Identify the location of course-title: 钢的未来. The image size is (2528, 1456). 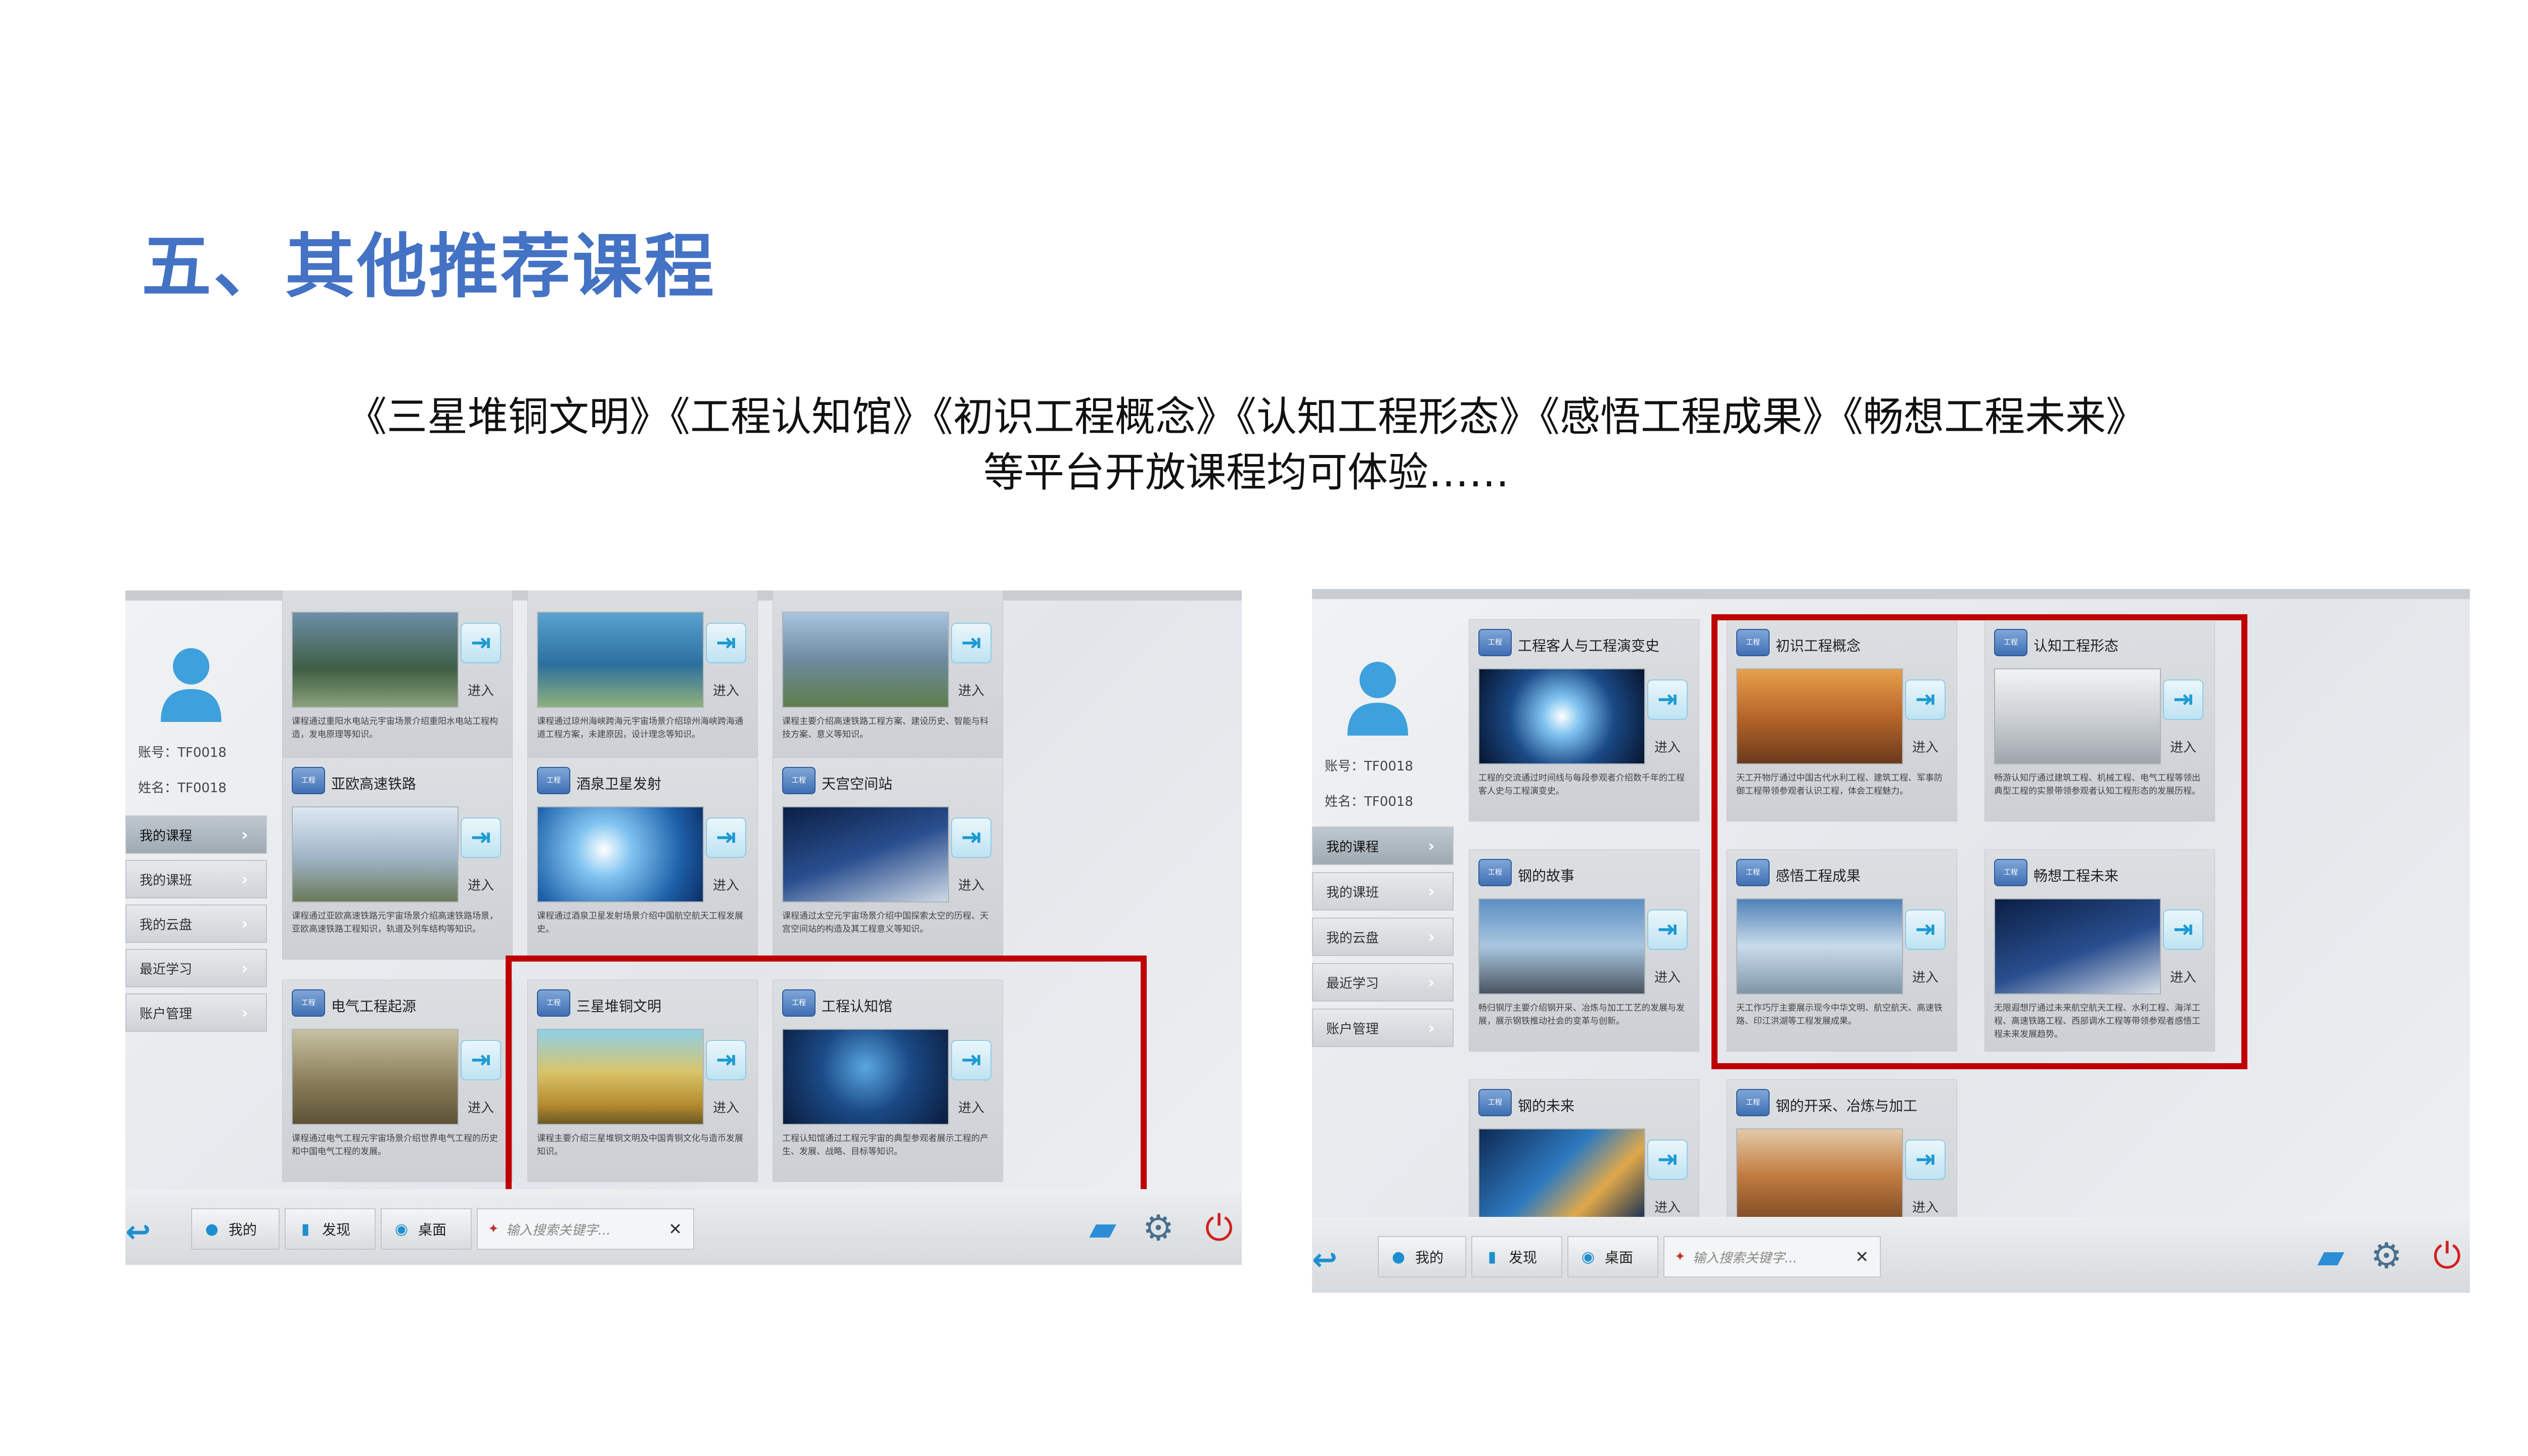
(1547, 1106).